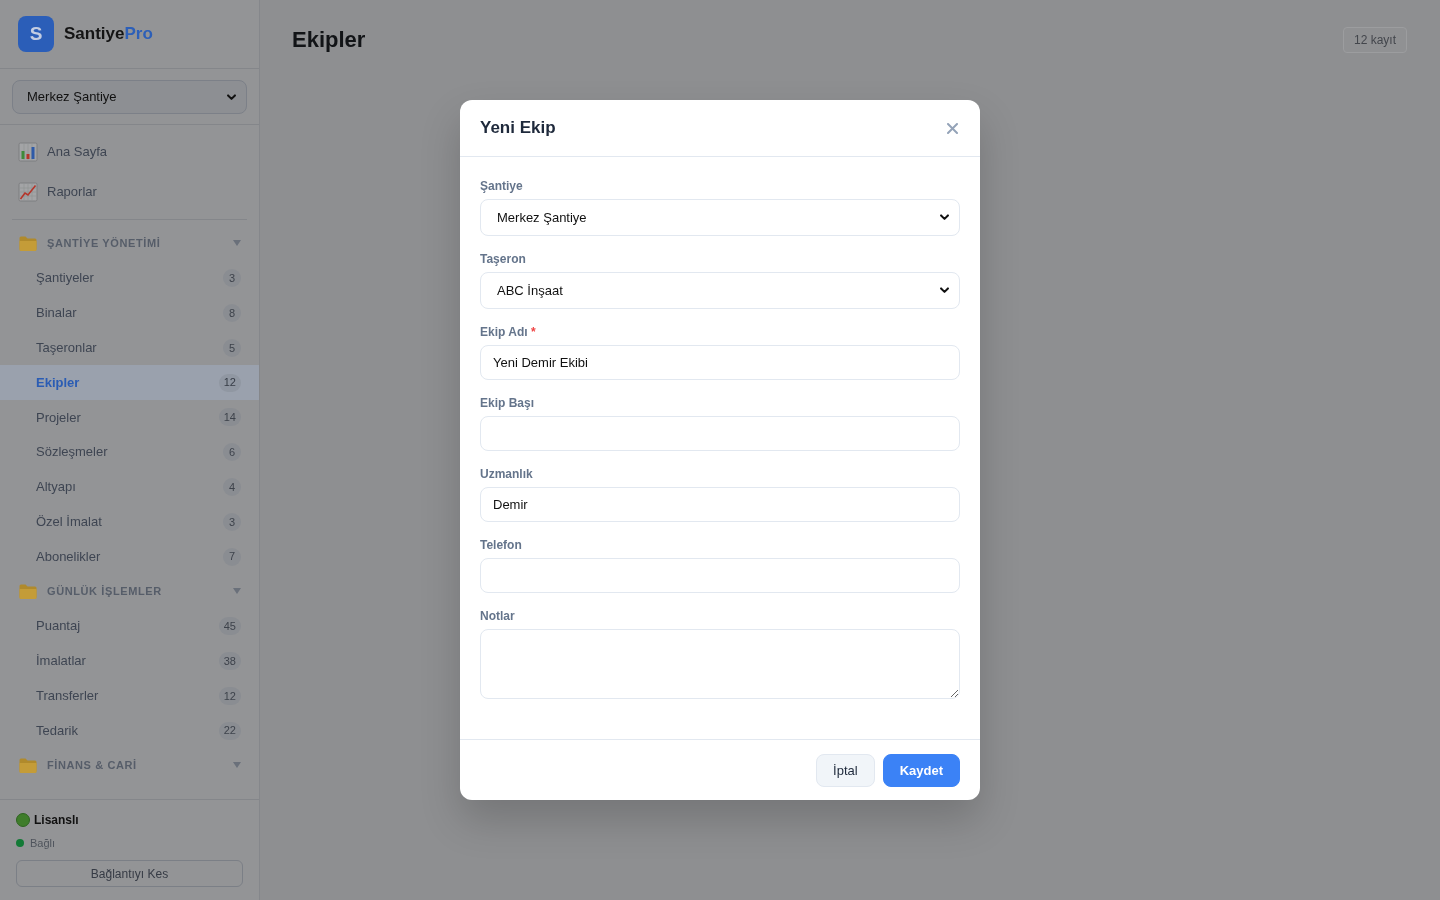 The height and width of the screenshot is (900, 1440). Describe the element at coordinates (36, 34) in the screenshot. I see `brand-logo: S` at that location.